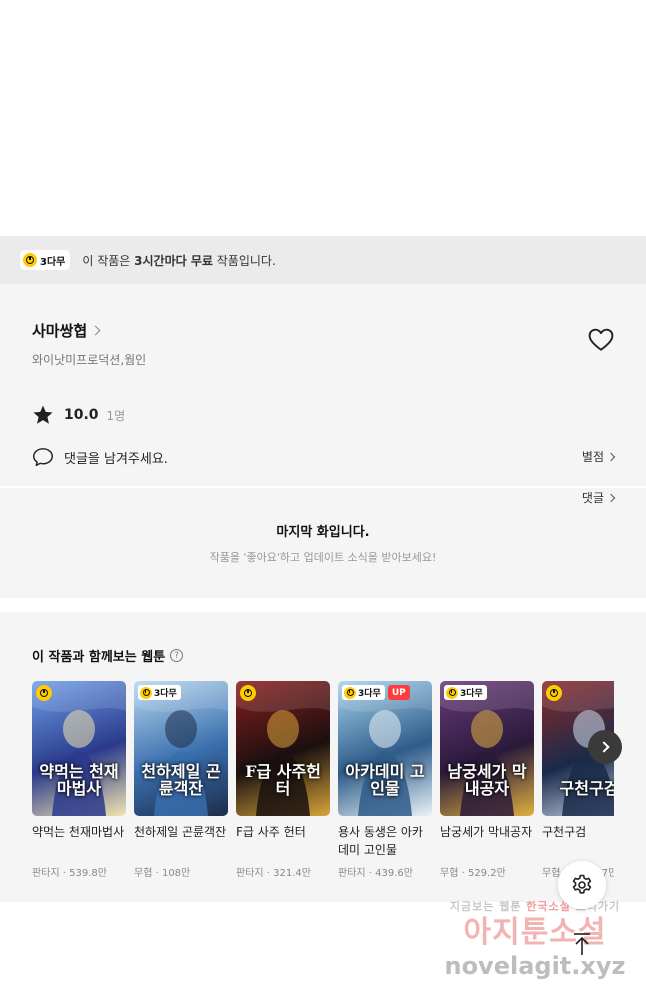 The width and height of the screenshot is (646, 1007). I want to click on watermark-line3: novelagit.xyz, so click(535, 966).